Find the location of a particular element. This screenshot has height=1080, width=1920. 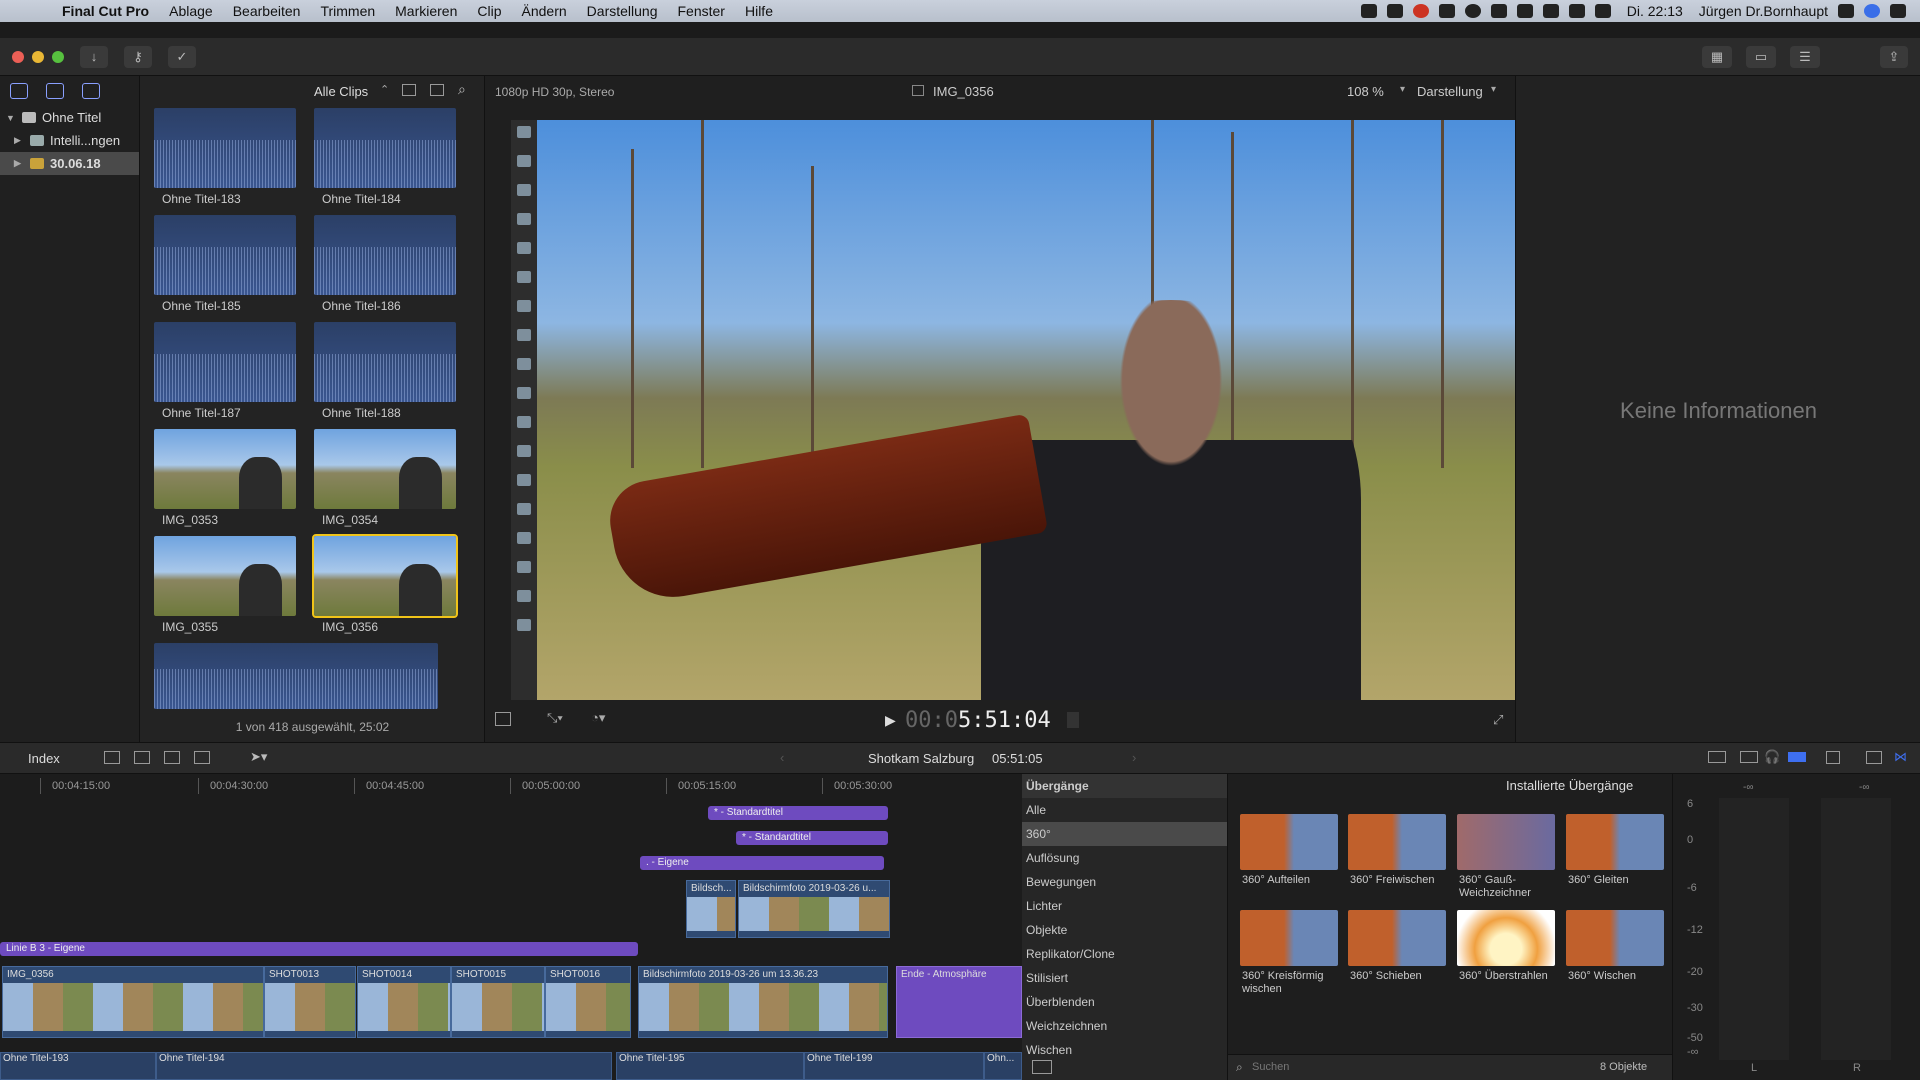

primary-clip: SHOT0014 is located at coordinates (404, 1002).